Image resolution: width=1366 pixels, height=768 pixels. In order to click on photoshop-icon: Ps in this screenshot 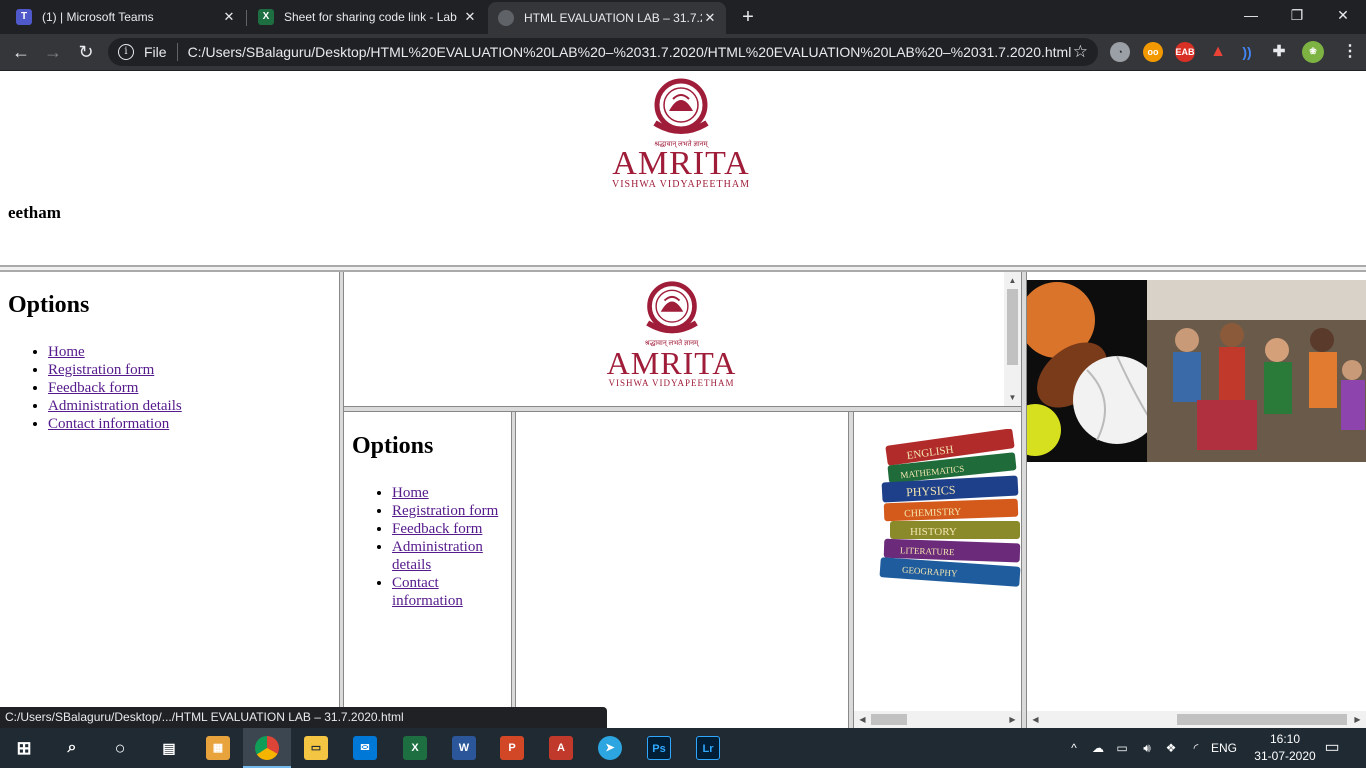, I will do `click(659, 748)`.